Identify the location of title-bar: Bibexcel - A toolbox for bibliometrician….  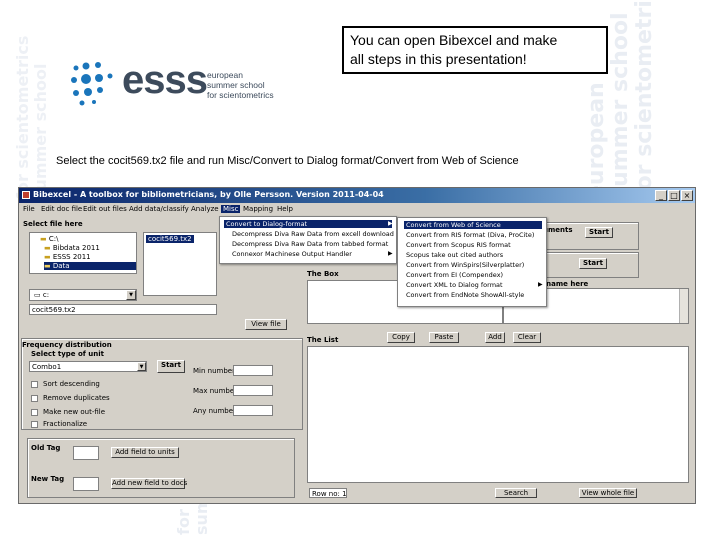
(357, 195).